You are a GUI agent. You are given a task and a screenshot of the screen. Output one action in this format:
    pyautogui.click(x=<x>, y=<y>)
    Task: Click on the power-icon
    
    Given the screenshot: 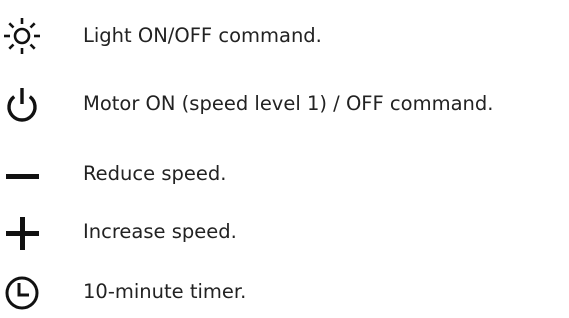 What is the action you would take?
    pyautogui.click(x=22, y=105)
    